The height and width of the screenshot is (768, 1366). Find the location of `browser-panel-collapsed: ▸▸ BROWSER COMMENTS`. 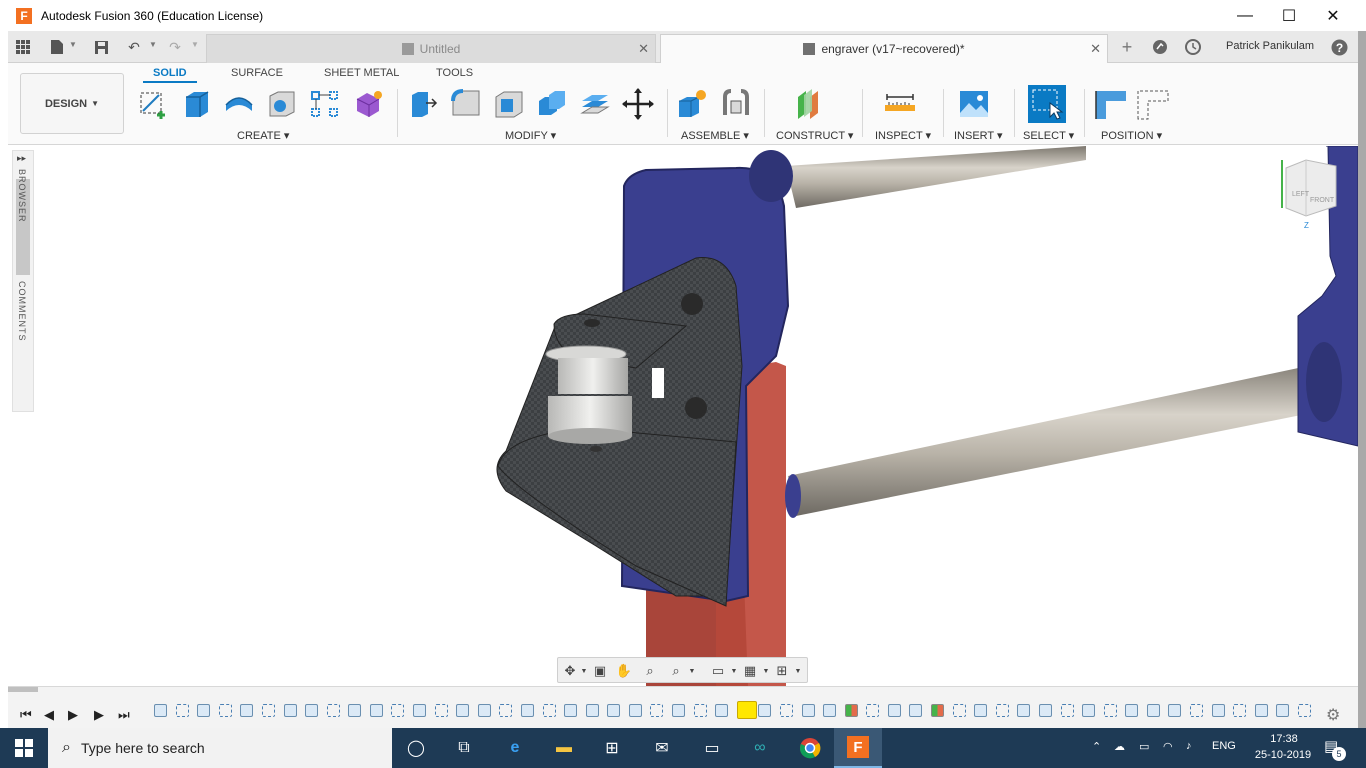

browser-panel-collapsed: ▸▸ BROWSER COMMENTS is located at coordinates (23, 281).